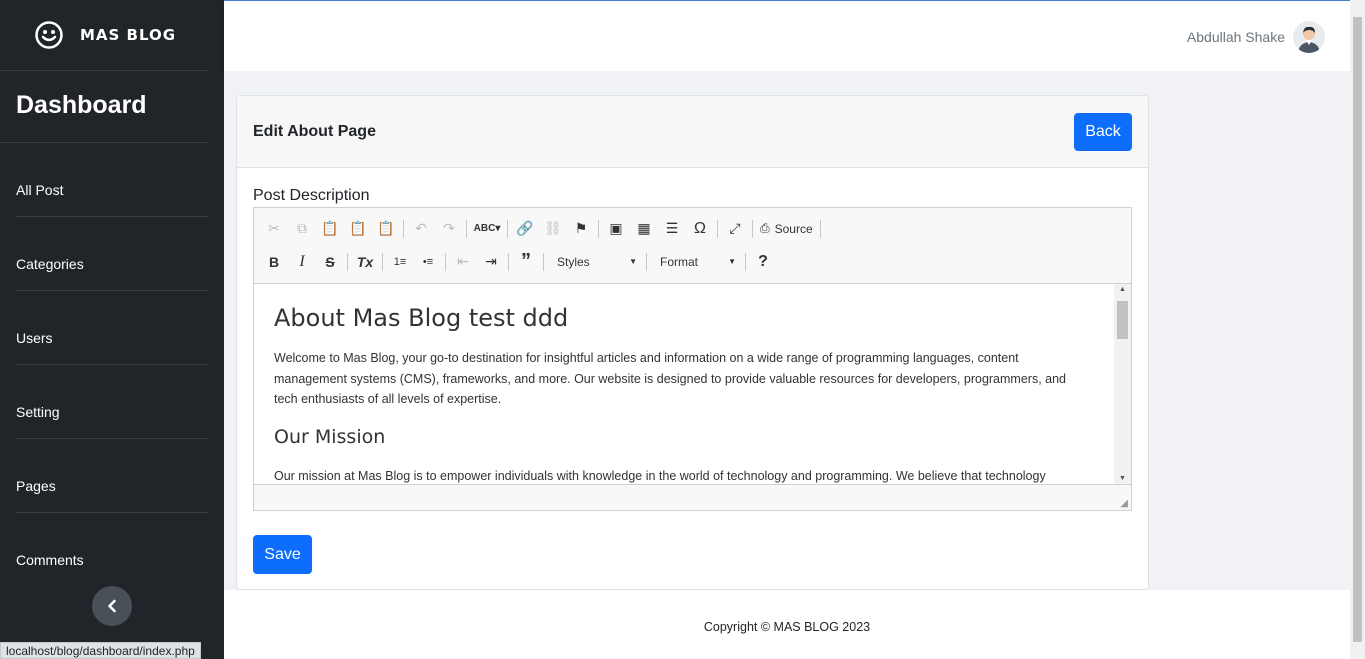  What do you see at coordinates (1235, 37) in the screenshot?
I see `user-name: Abdullah Shake` at bounding box center [1235, 37].